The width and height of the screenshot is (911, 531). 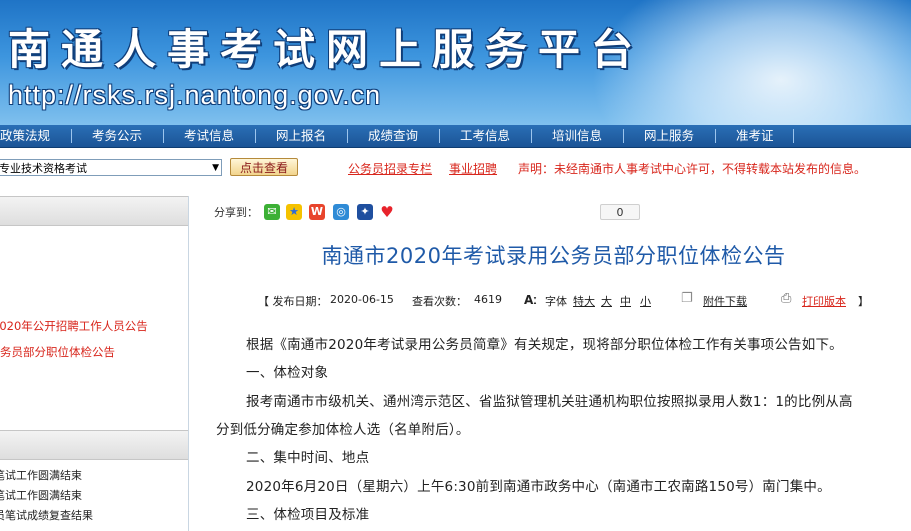 I want to click on nav-item-online-registration: 网上报名, so click(x=301, y=136).